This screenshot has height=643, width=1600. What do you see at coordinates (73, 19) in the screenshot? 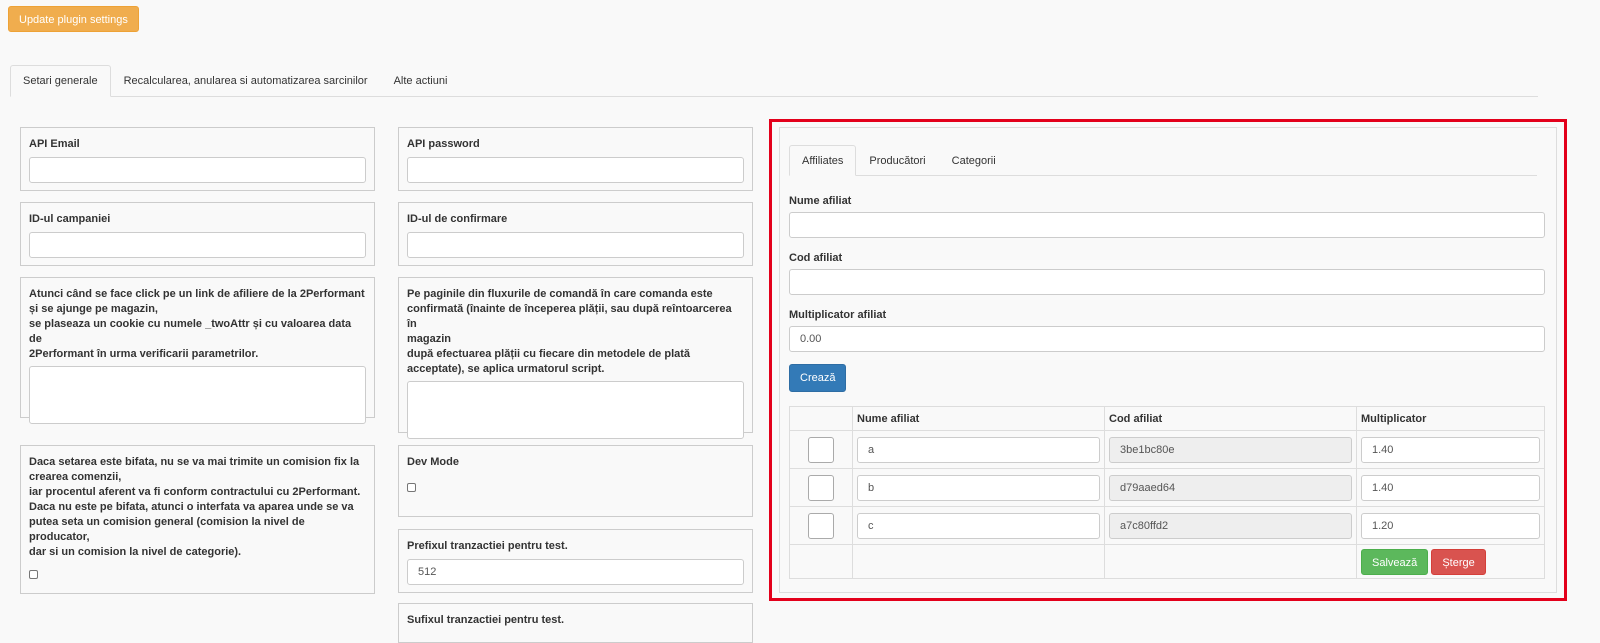
I see `update-plugin-settings-button: Update plugin settings` at bounding box center [73, 19].